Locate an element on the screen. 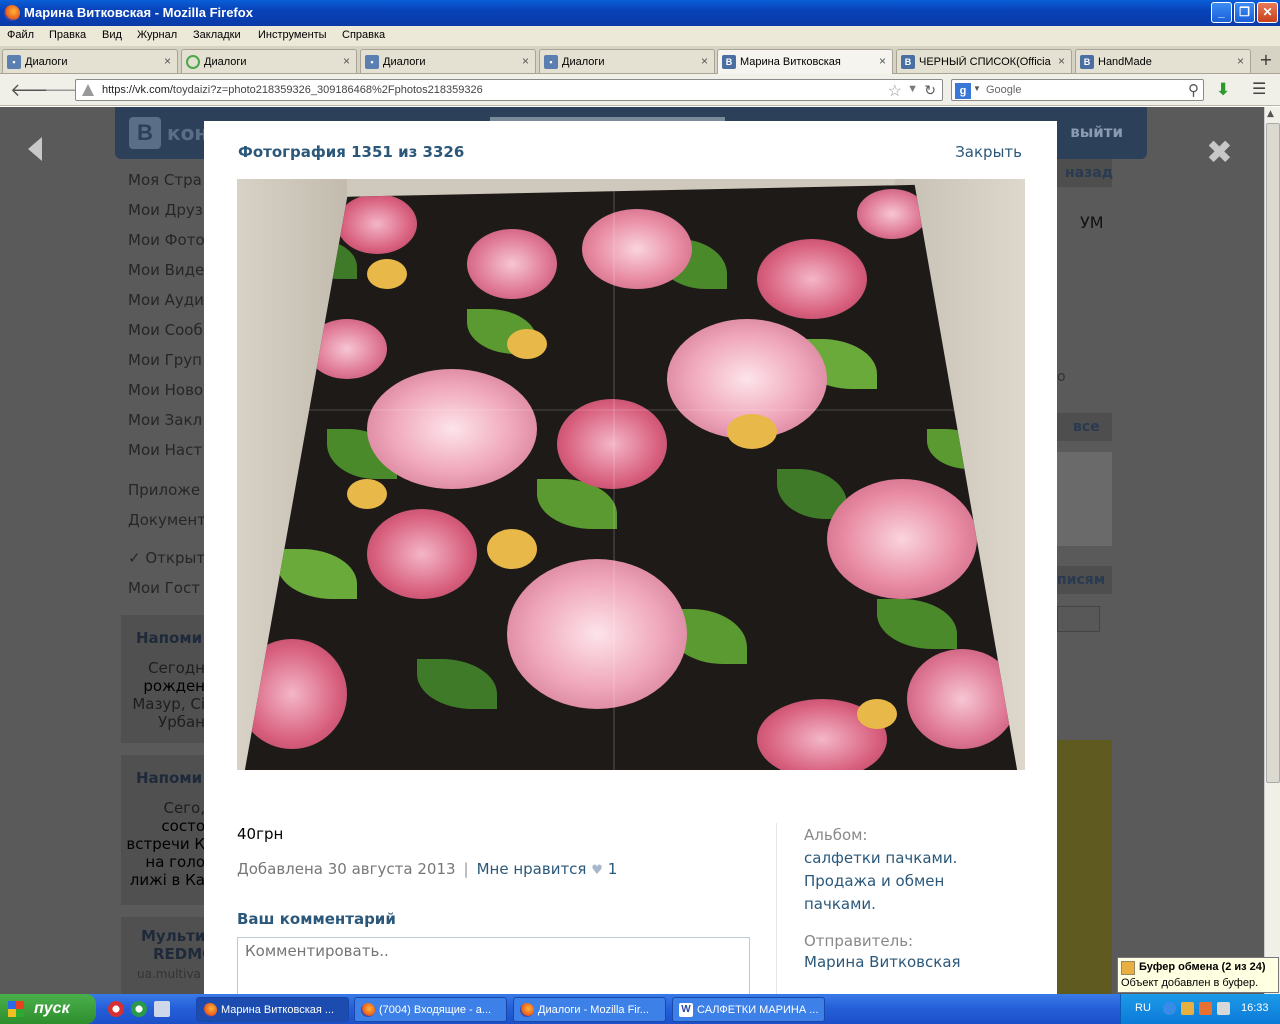 The width and height of the screenshot is (1280, 1024). heart-icon: ♥ is located at coordinates (597, 870).